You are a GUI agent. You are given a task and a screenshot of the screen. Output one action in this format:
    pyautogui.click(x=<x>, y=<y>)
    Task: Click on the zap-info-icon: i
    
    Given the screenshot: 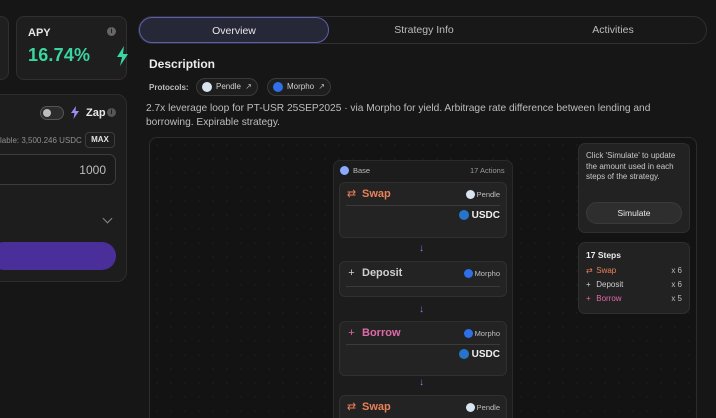 What is the action you would take?
    pyautogui.click(x=111, y=112)
    